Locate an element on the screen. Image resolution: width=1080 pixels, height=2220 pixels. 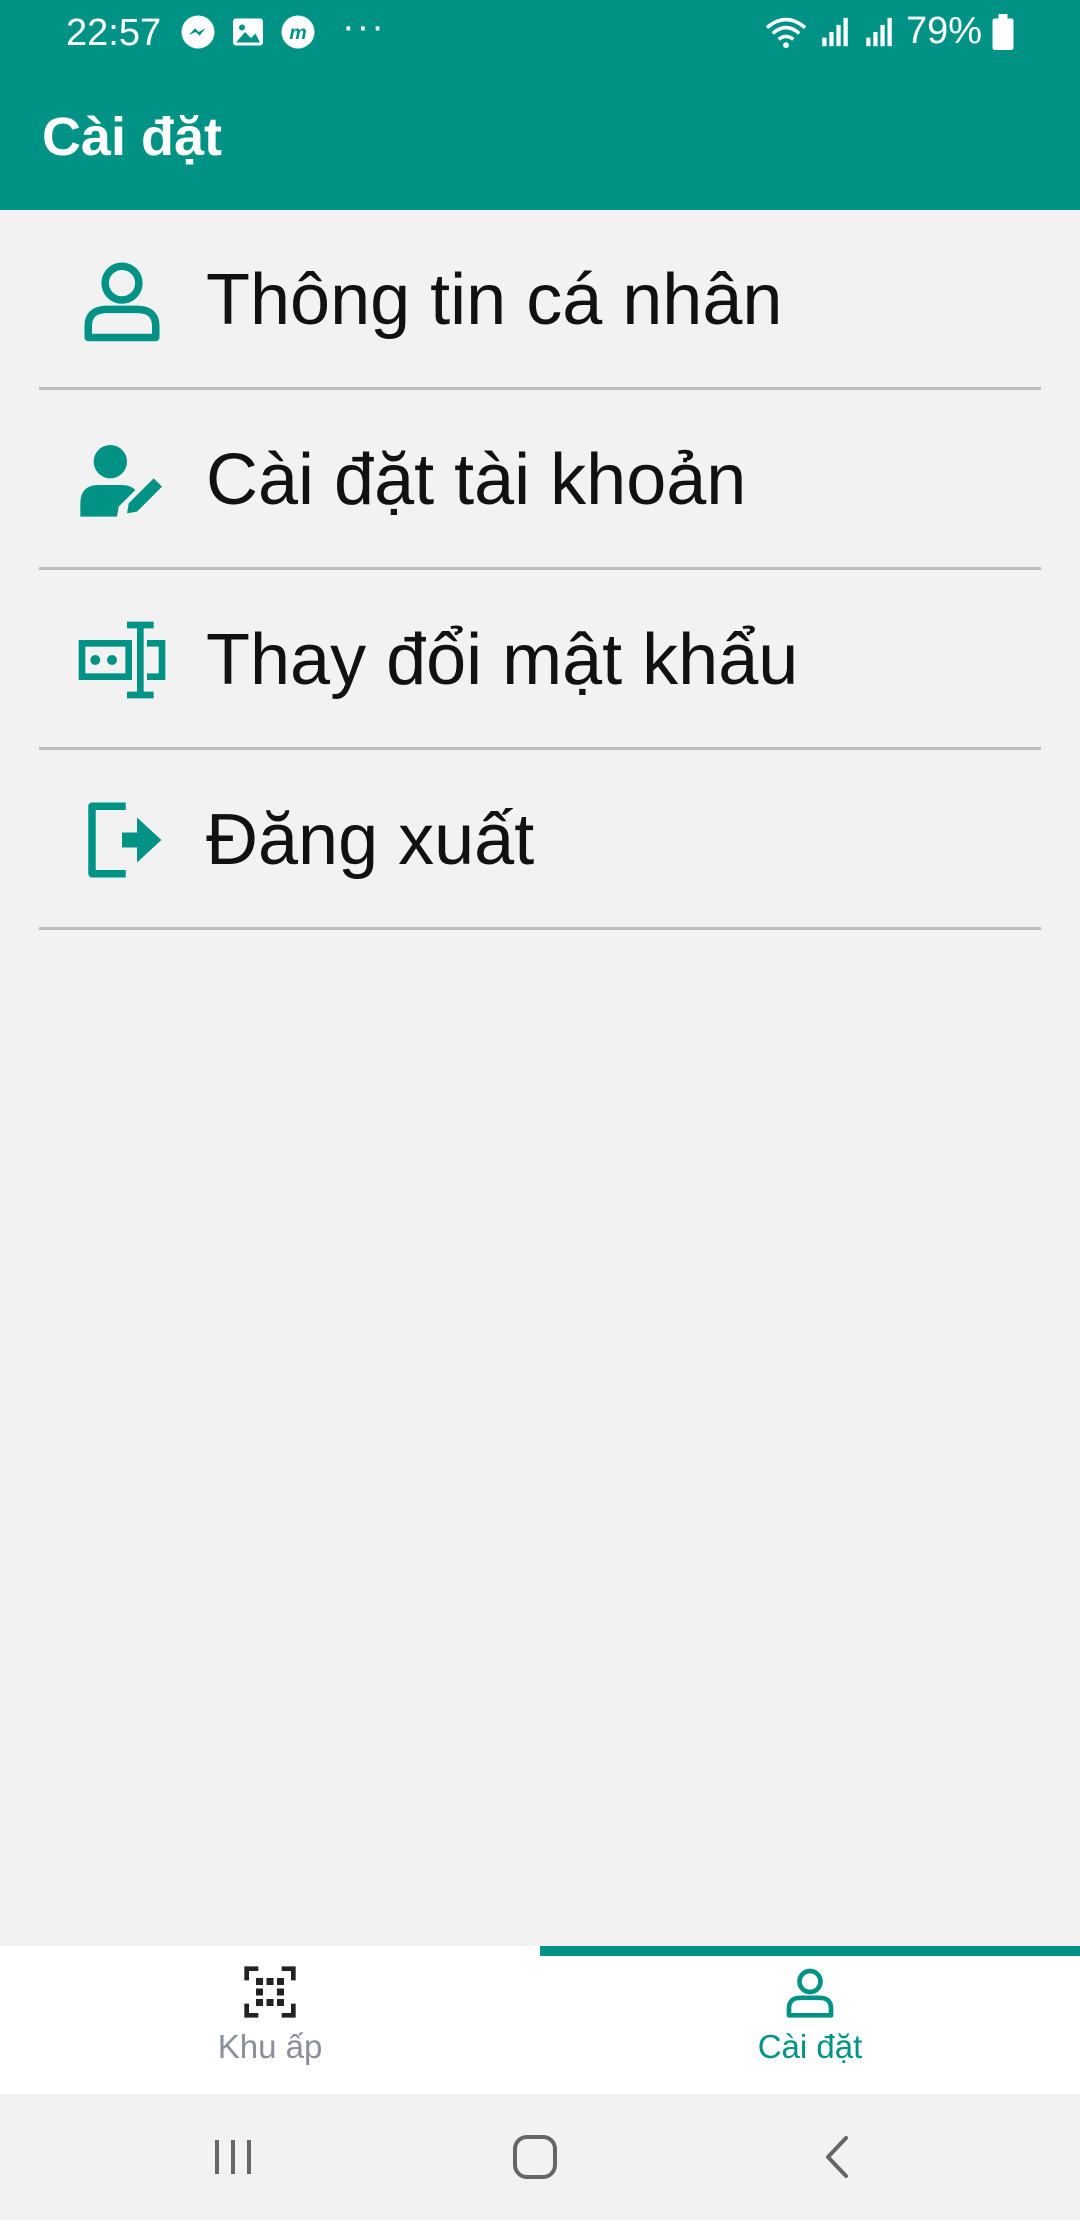
user-edit-icon is located at coordinates (122, 480).